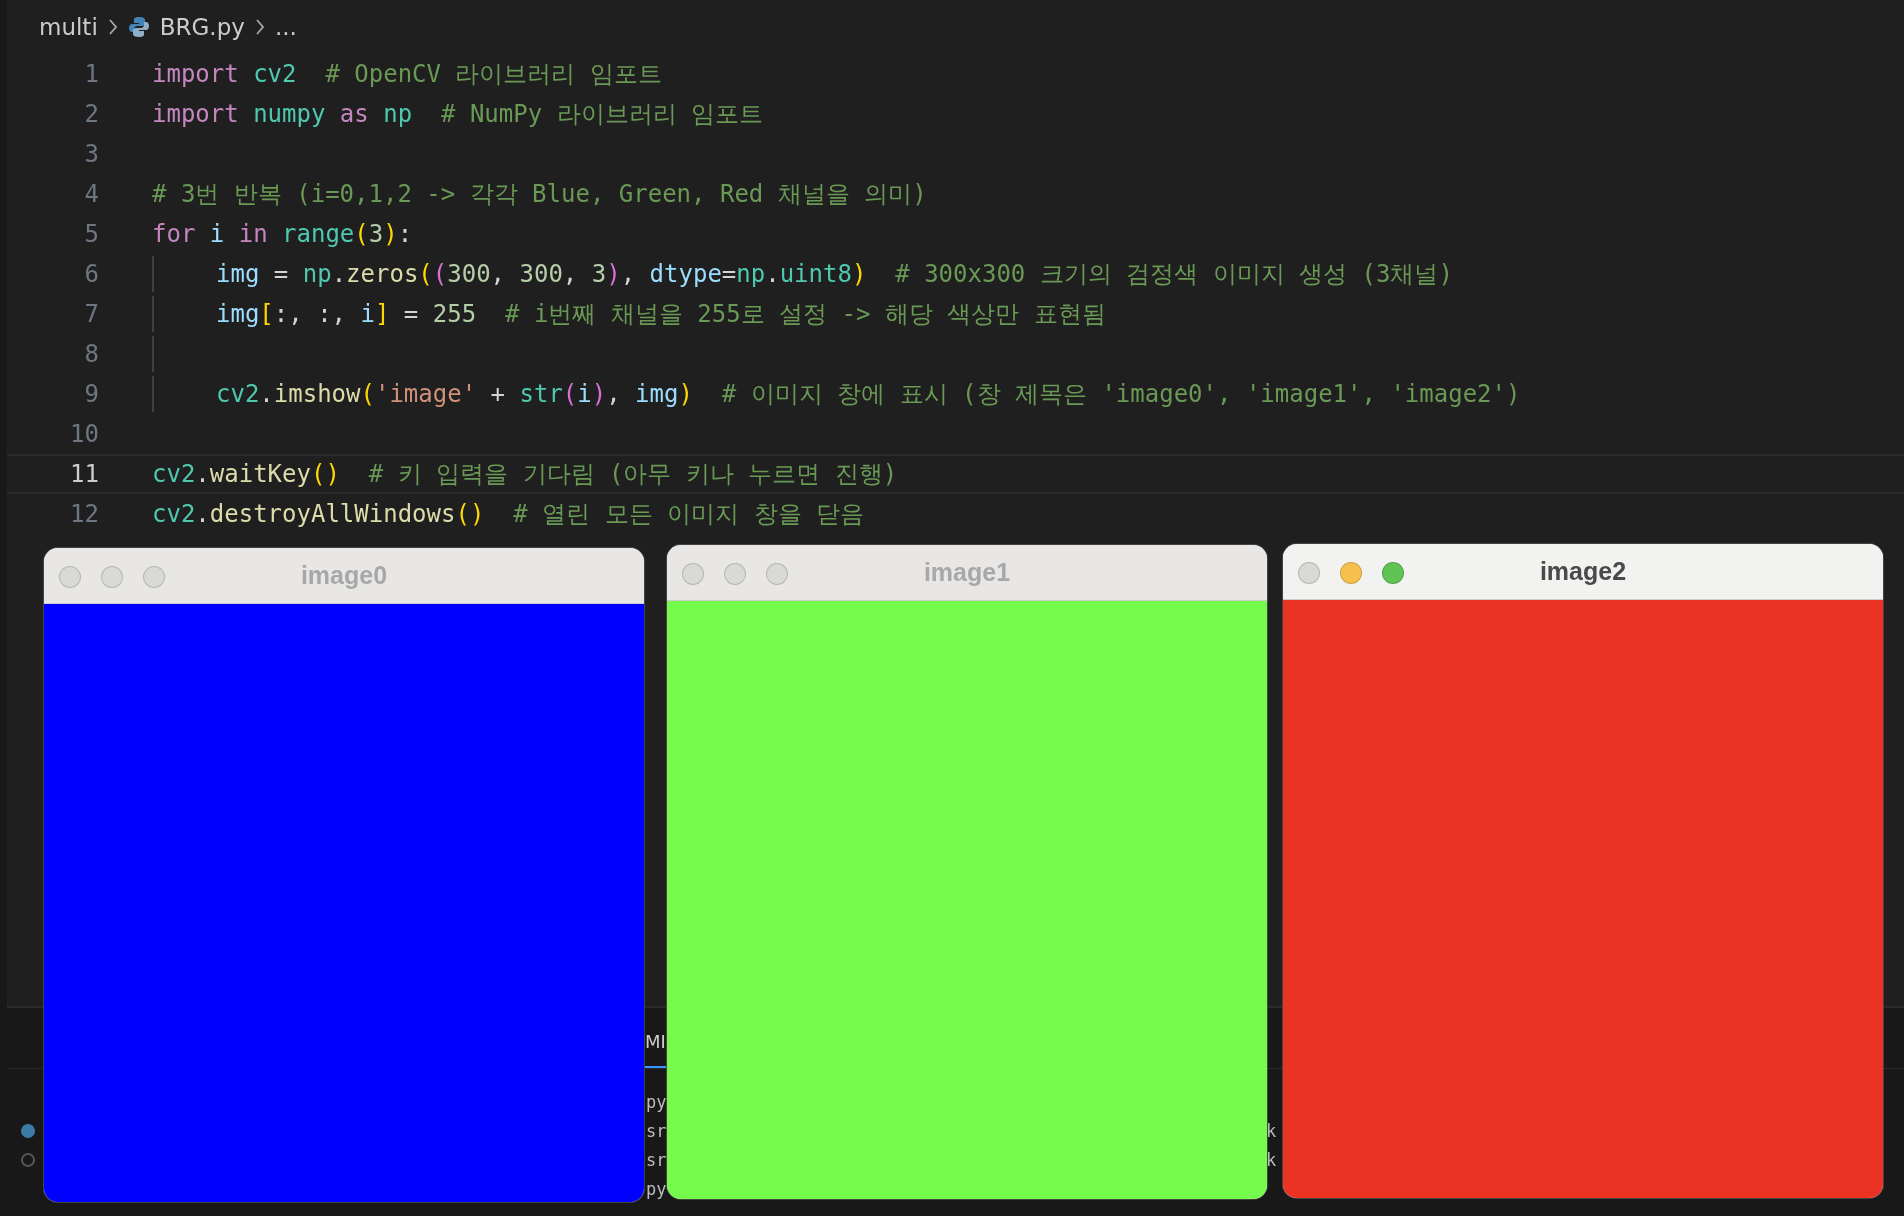 The height and width of the screenshot is (1216, 1904). I want to click on code-line: cv2.destroyAllWindows() # 열린 모든 이미지 창을 닫음, so click(508, 514).